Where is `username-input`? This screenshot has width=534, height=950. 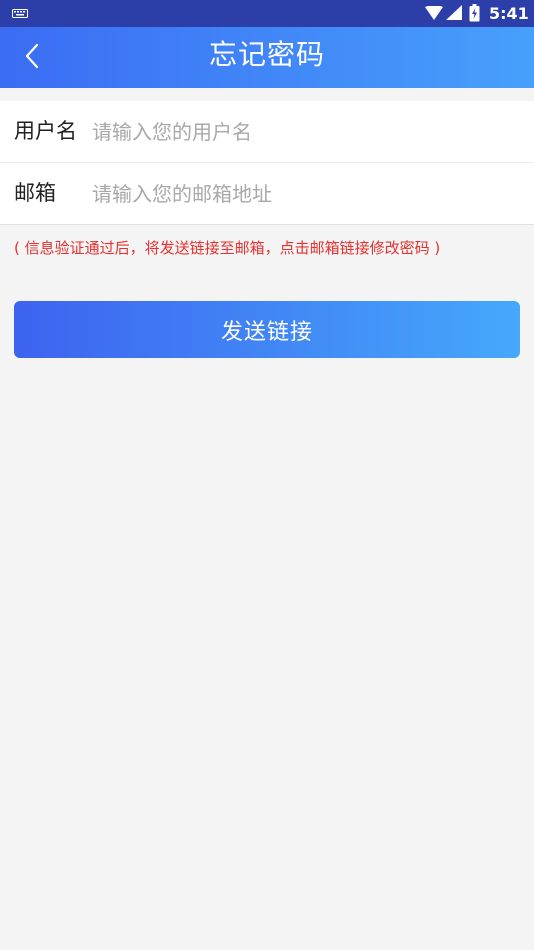
username-input is located at coordinates (302, 132).